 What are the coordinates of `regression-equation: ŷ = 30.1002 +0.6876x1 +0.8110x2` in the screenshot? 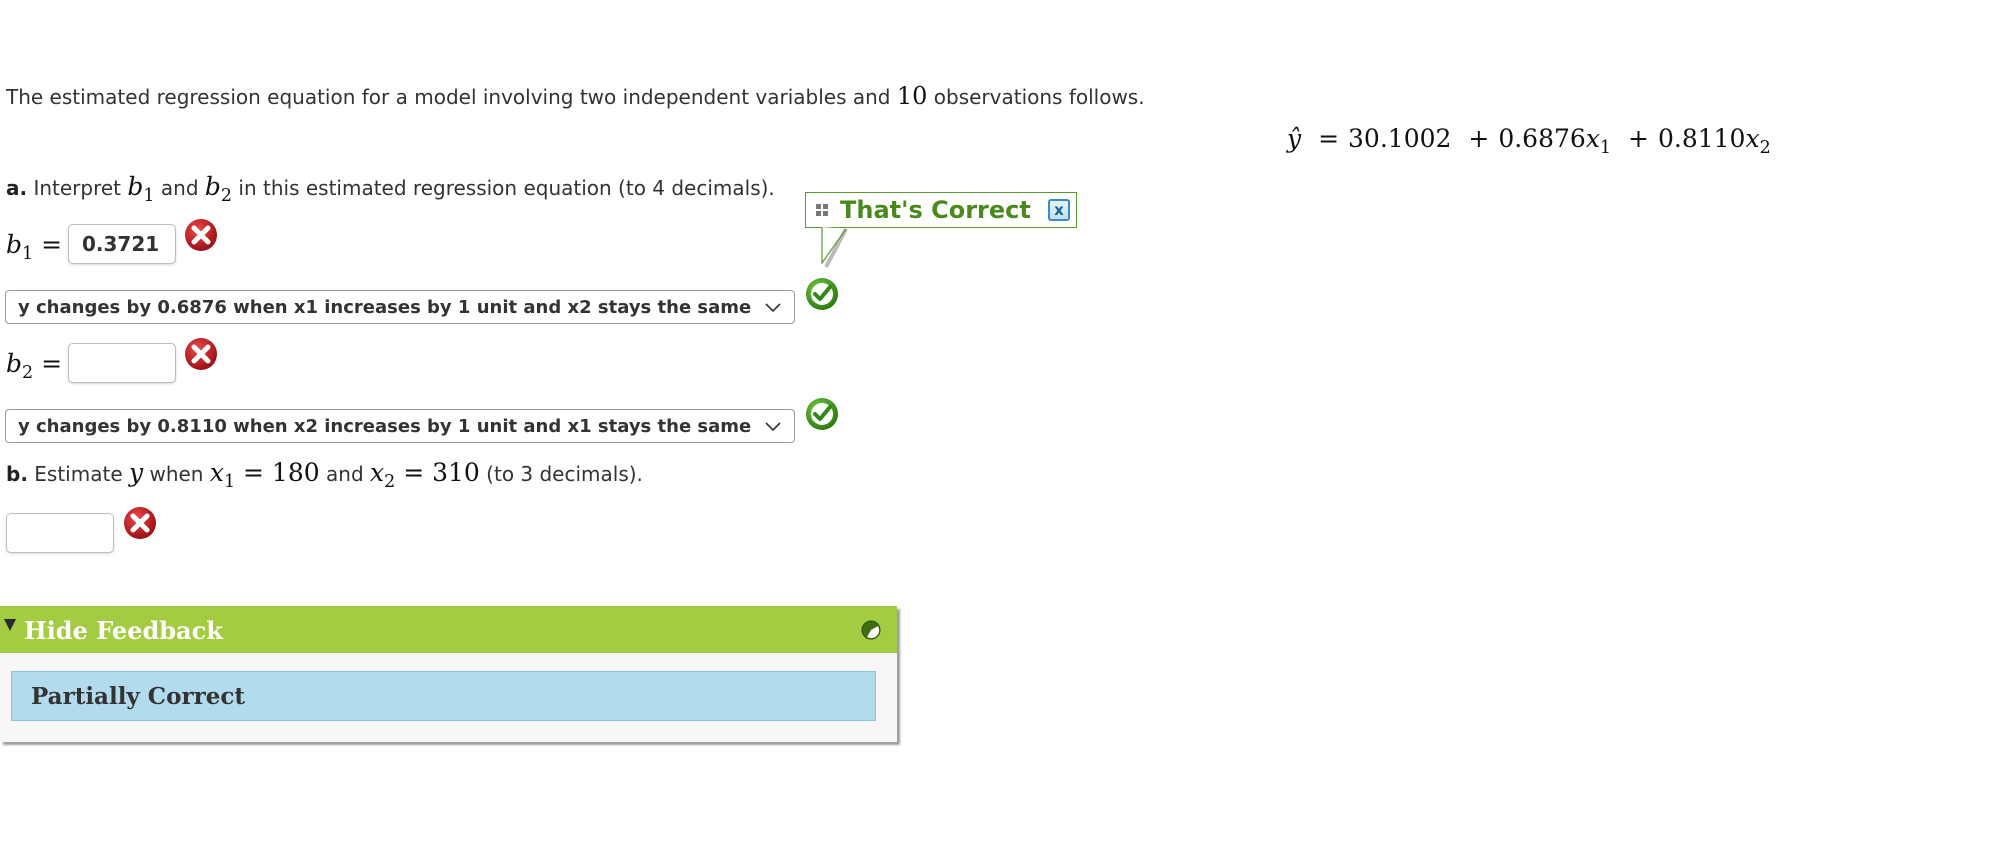 It's located at (1529, 141).